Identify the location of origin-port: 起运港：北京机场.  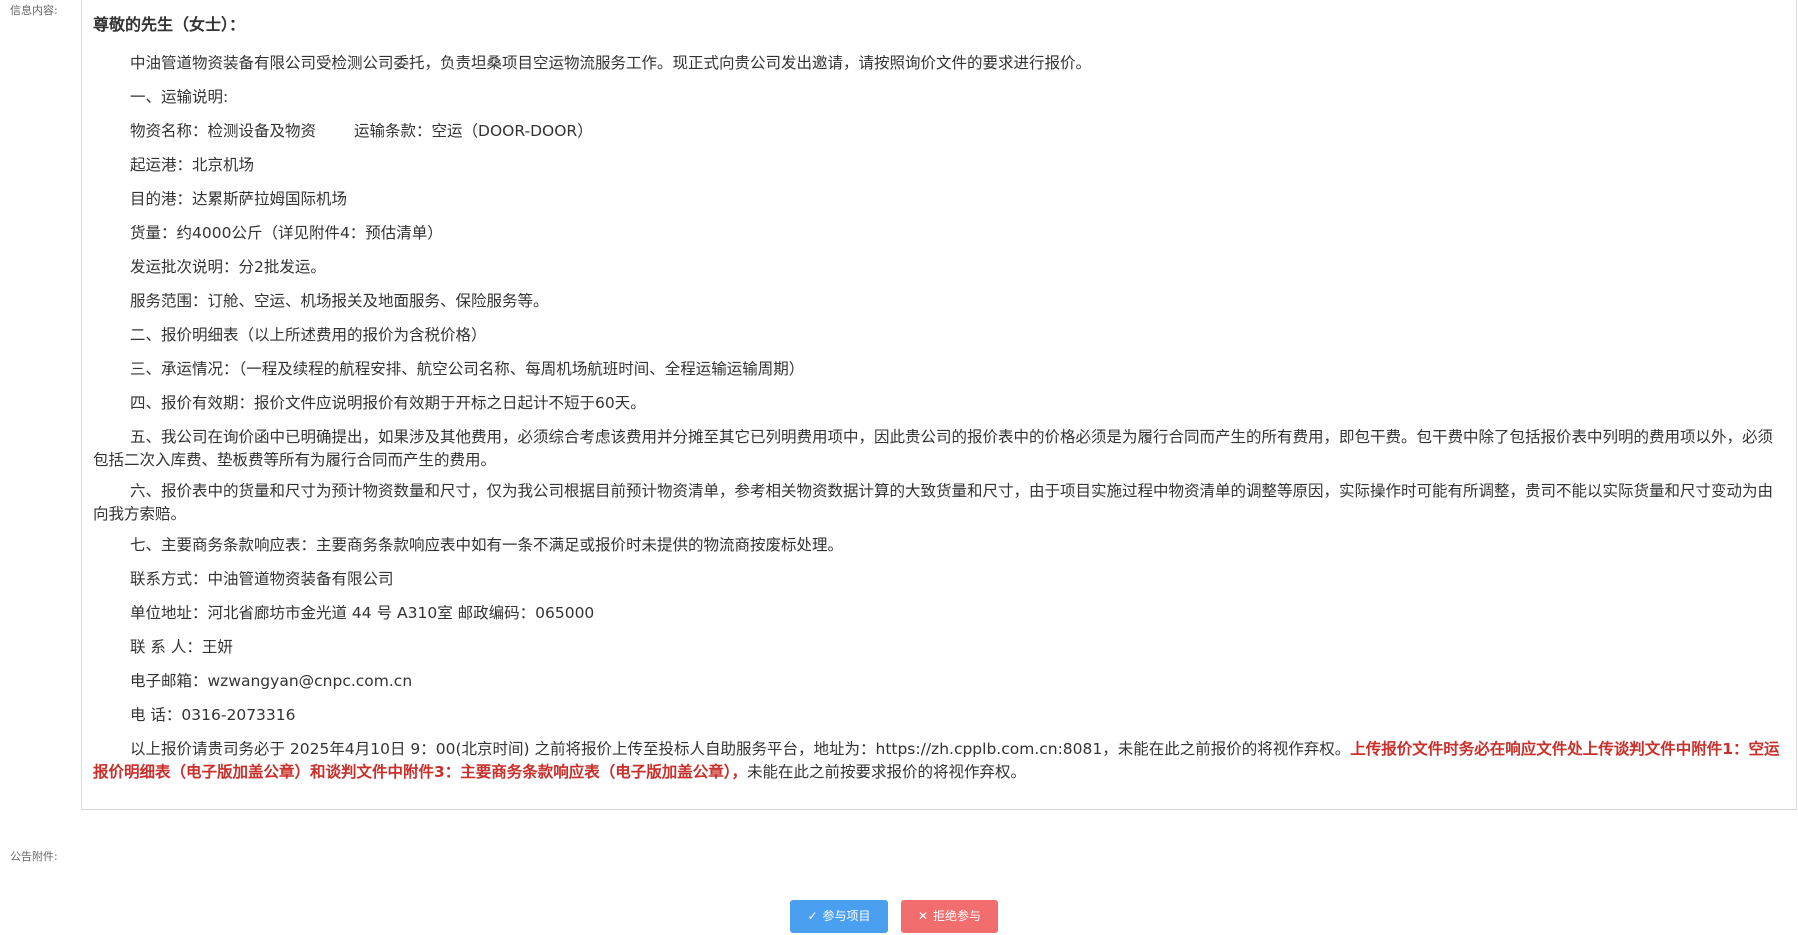
(192, 165).